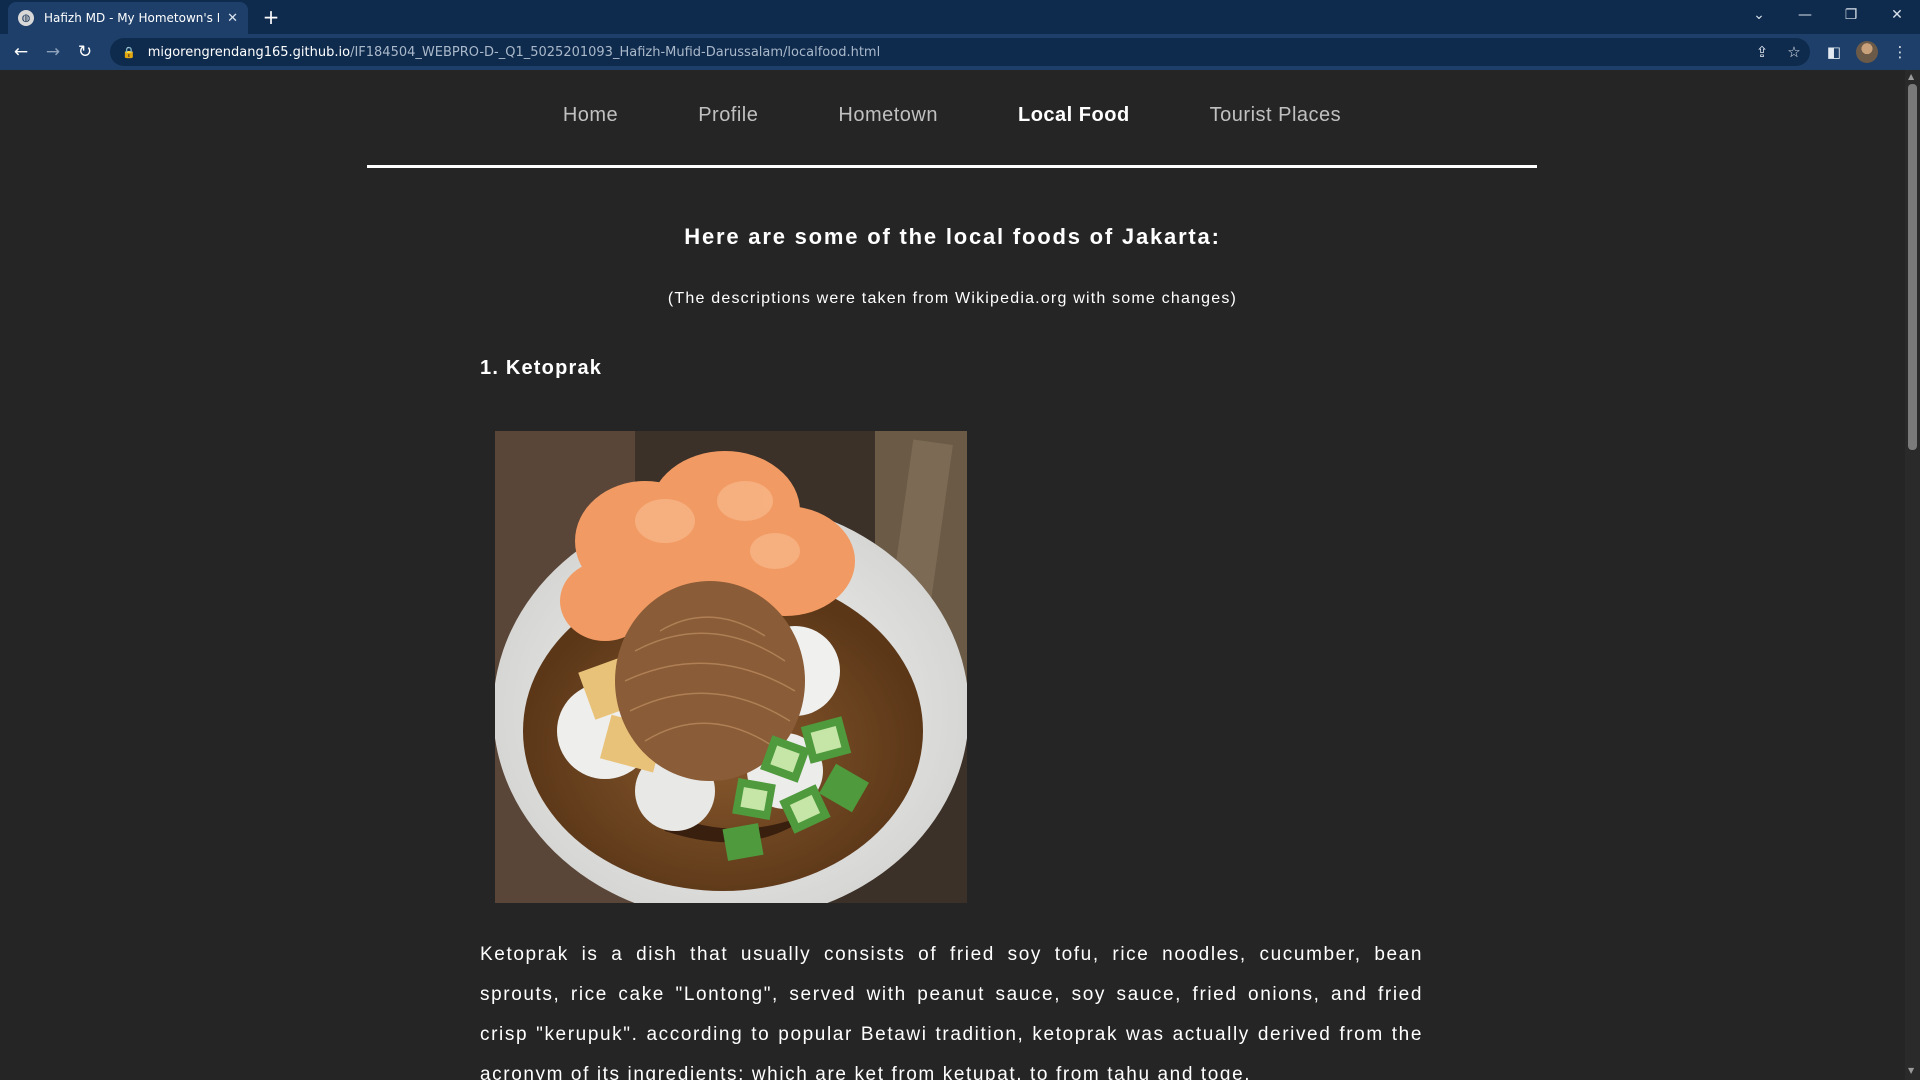 The image size is (1920, 1080). Describe the element at coordinates (271, 17) in the screenshot. I see `new-tab-button: +` at that location.